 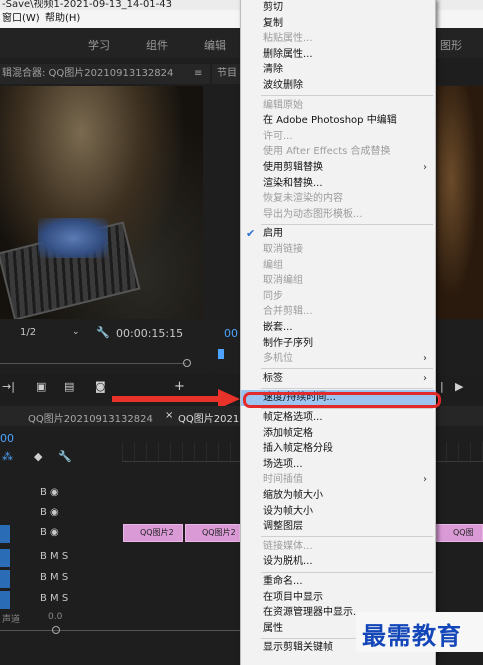 I want to click on menu-item-label: 显示剪辑关键帧, so click(x=298, y=648).